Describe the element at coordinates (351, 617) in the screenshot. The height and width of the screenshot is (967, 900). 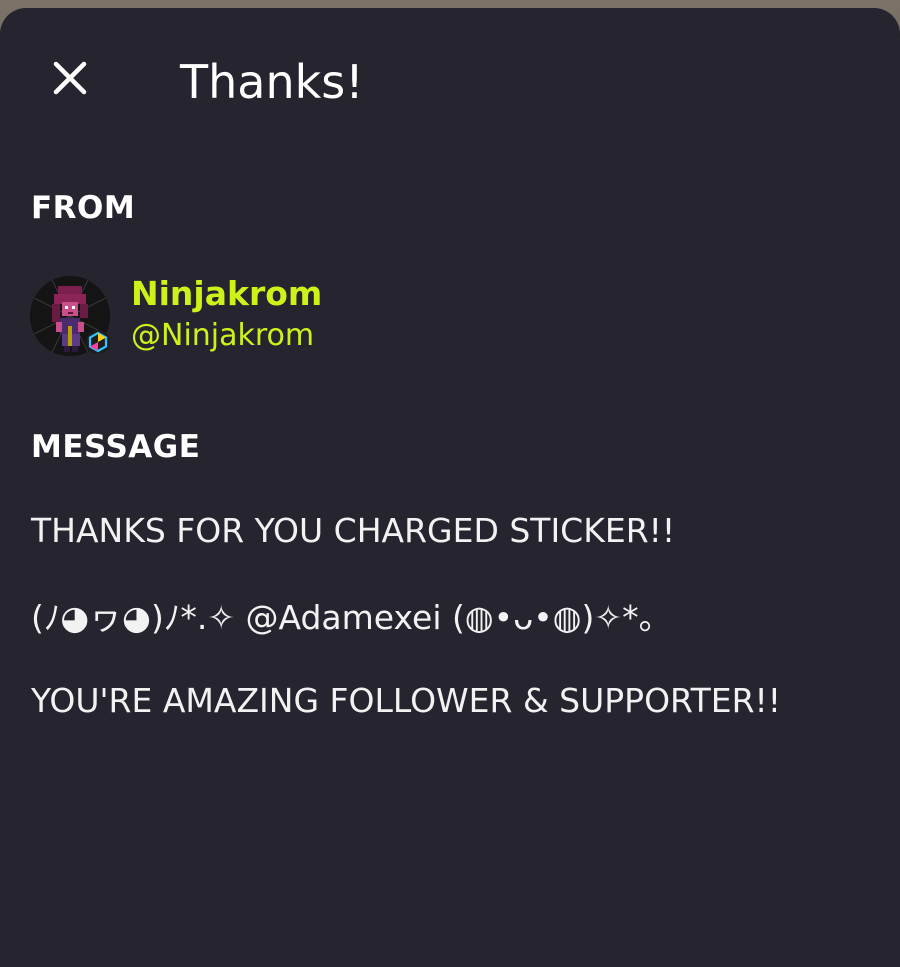
I see `message-text-line: (ﾉ◕ヮ◕)ﾉ*.✧ @Adamexei (◍•ᴗ•◍)✧*。` at that location.